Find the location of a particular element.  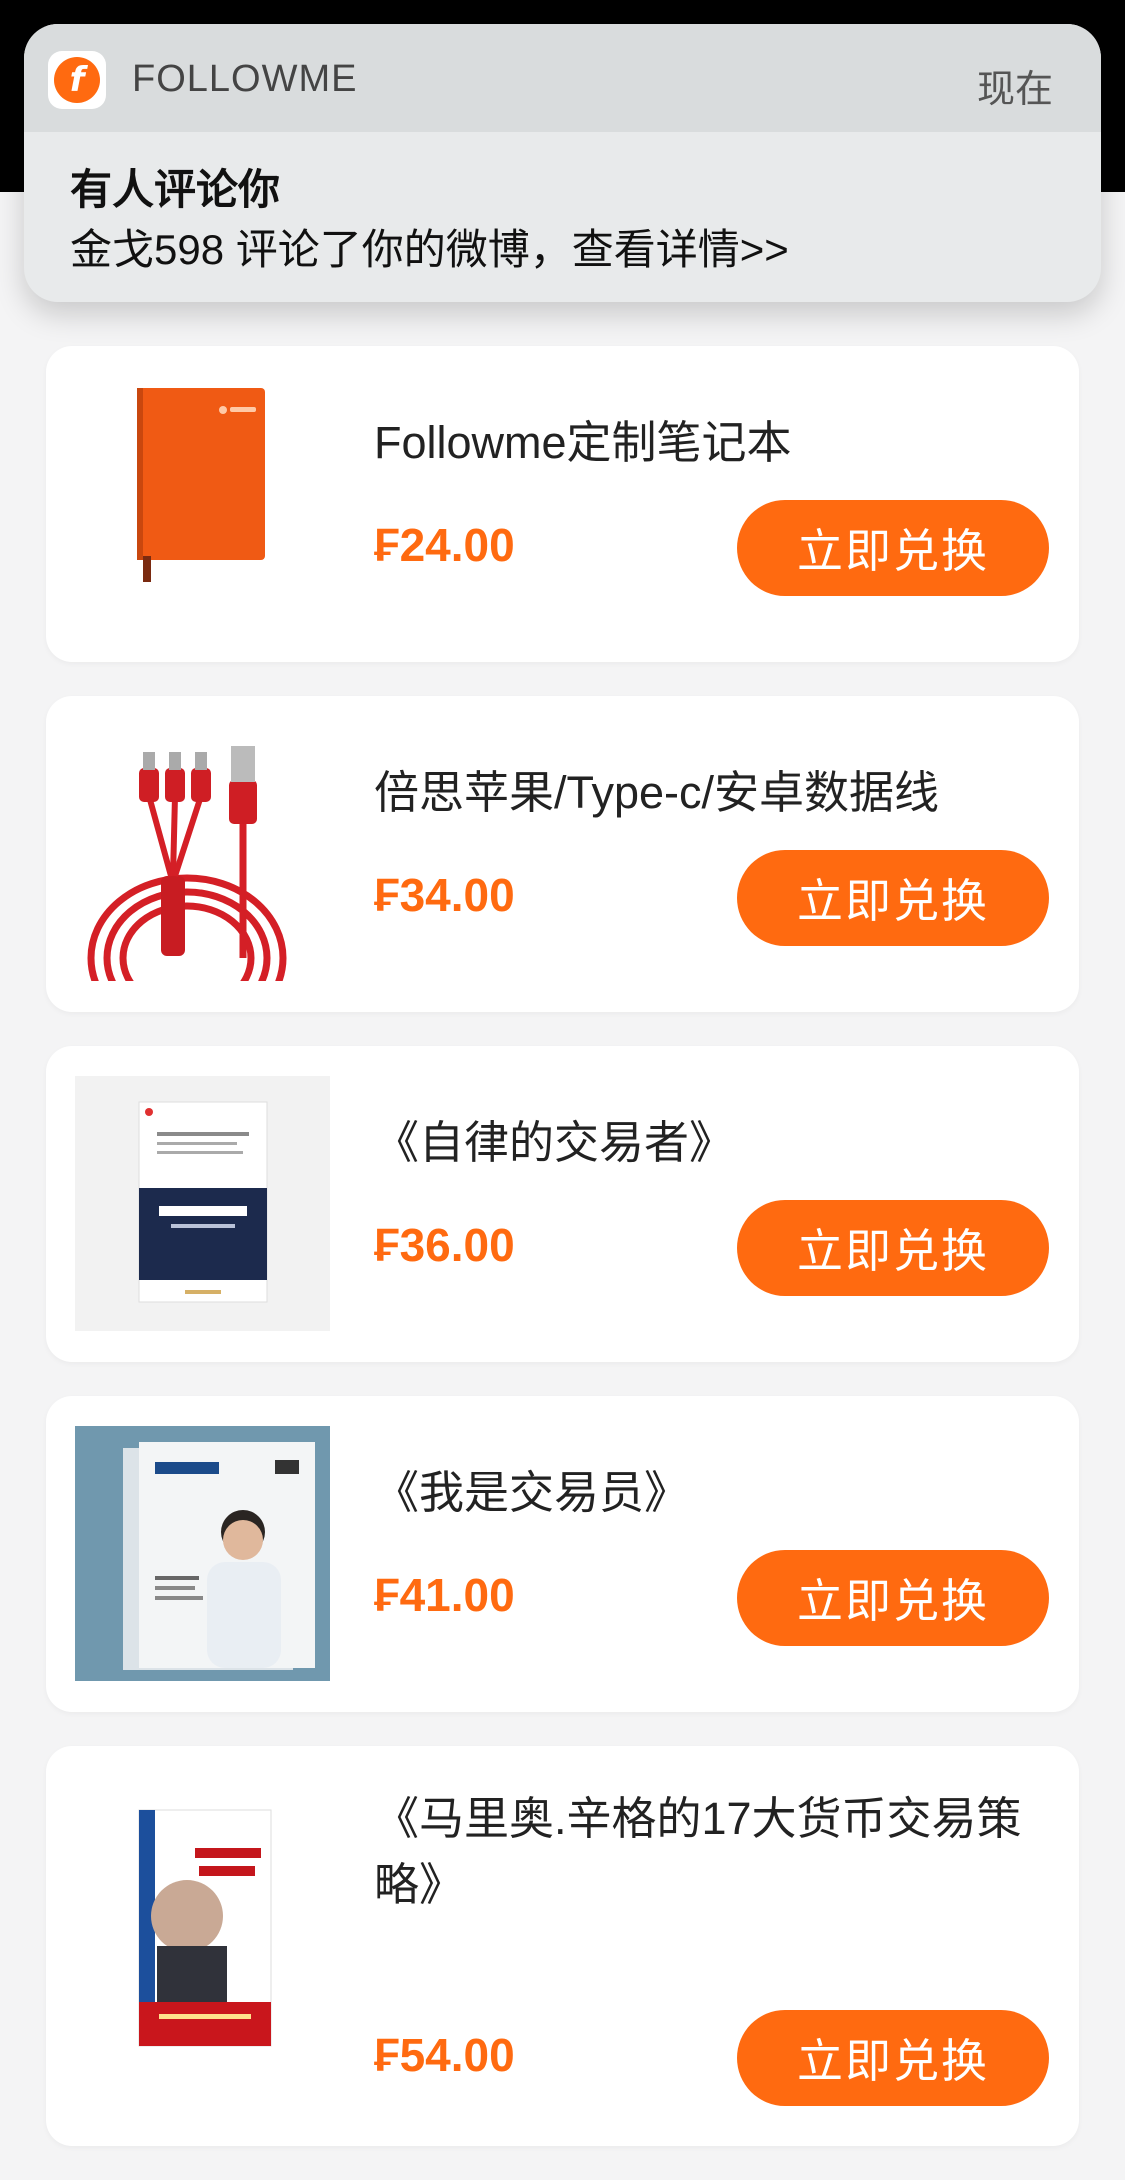

product-price: ₣36.00 is located at coordinates (444, 1245).